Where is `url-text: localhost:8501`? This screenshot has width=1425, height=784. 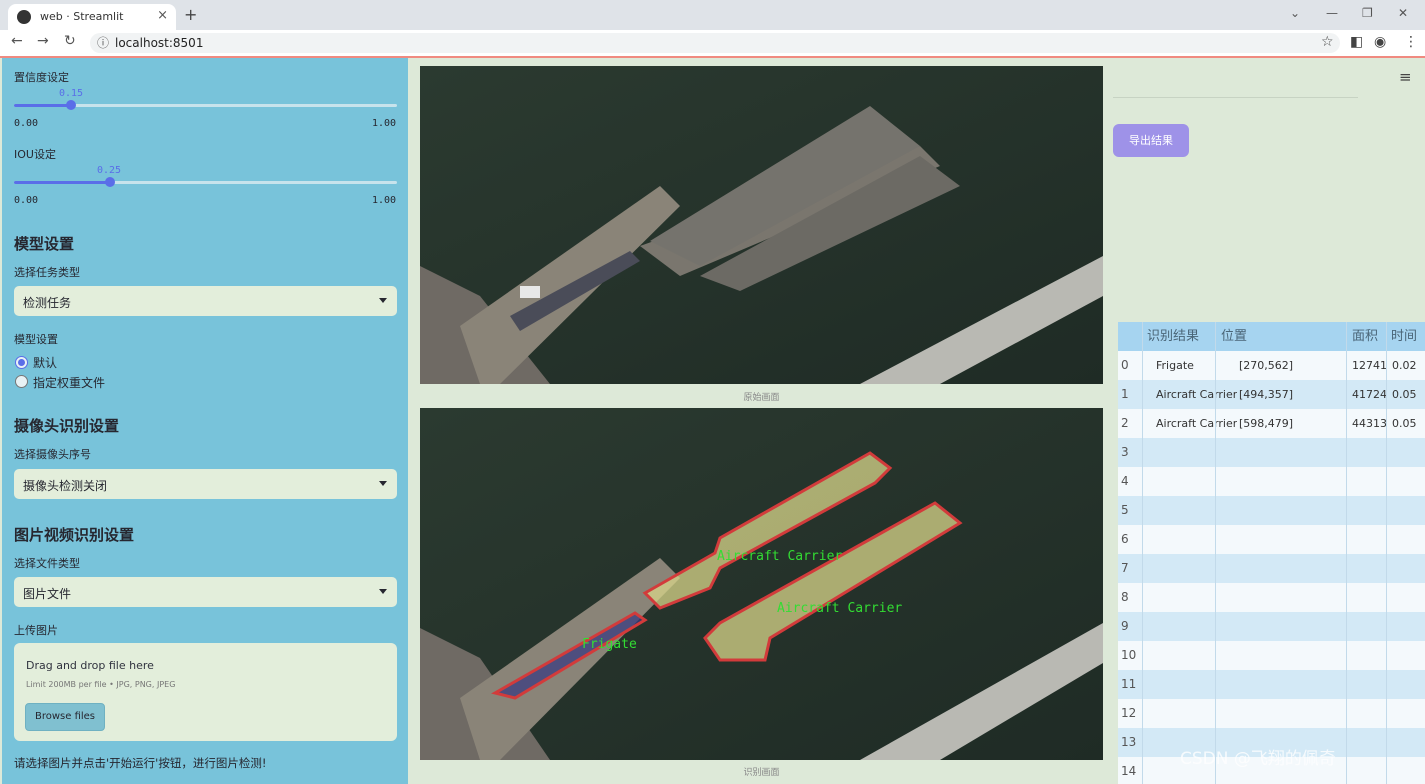 url-text: localhost:8501 is located at coordinates (159, 43).